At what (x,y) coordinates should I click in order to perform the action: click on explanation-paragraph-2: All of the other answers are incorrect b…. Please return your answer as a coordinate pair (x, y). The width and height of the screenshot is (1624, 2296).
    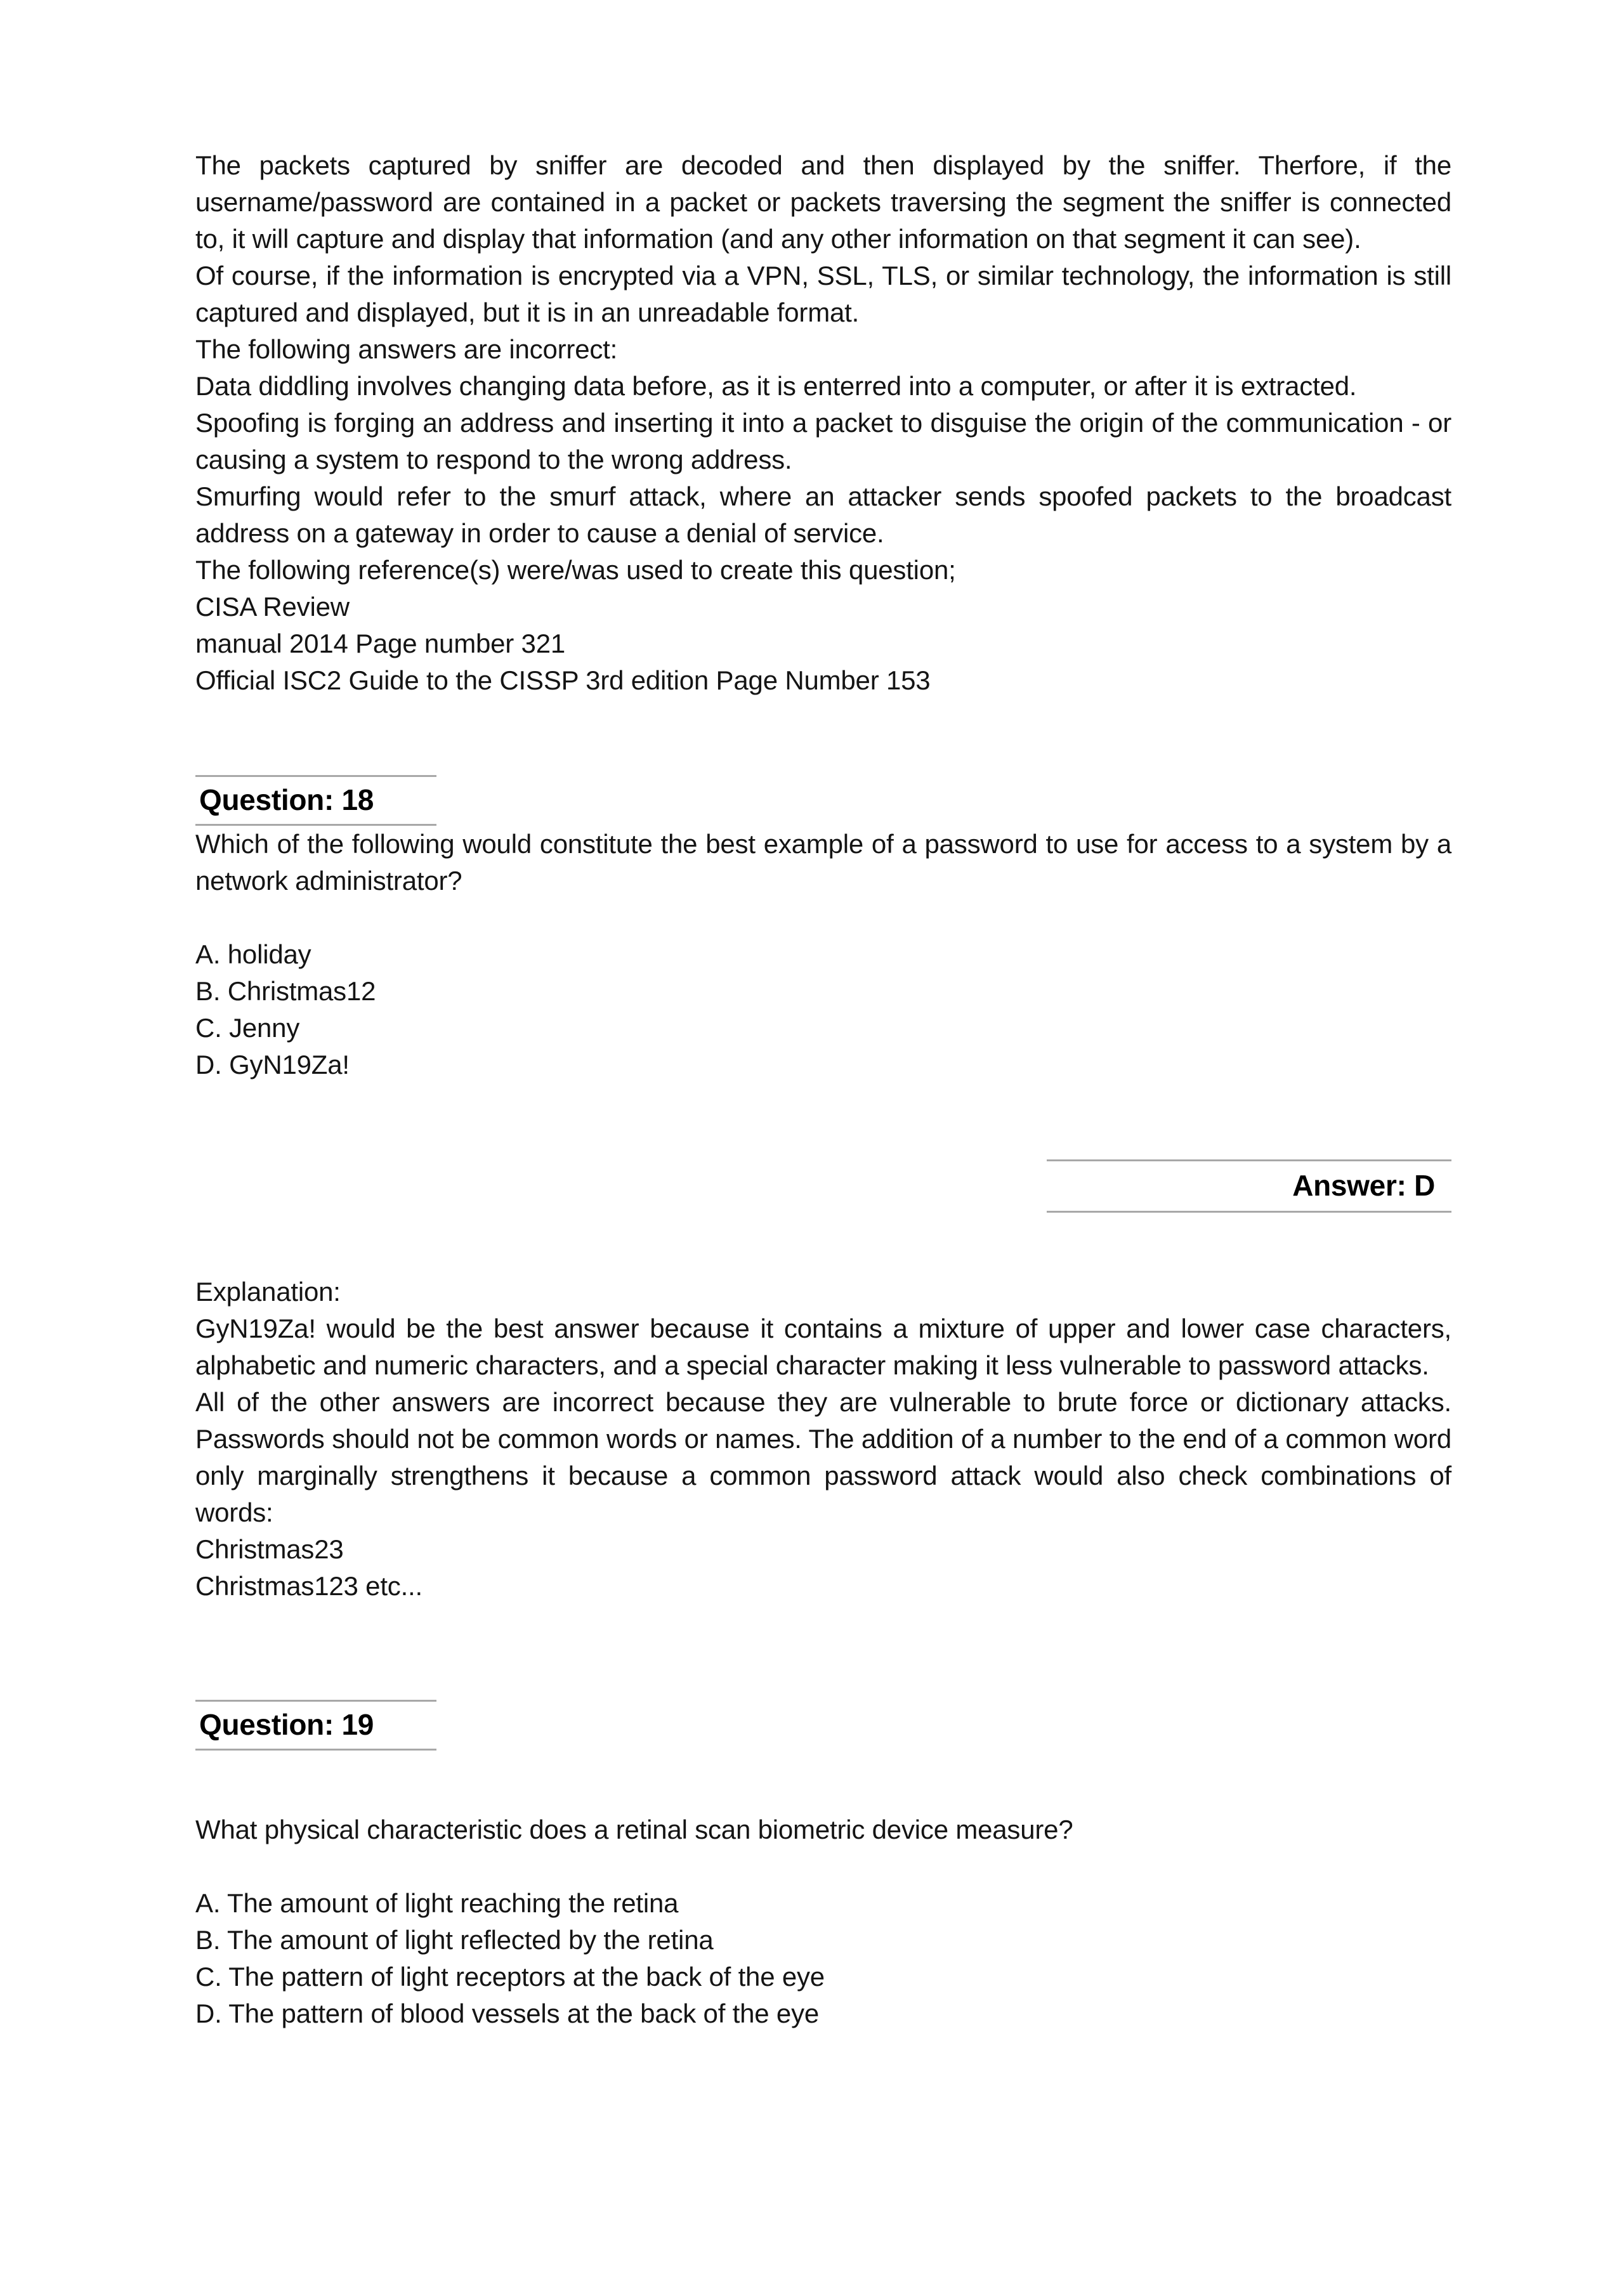
    Looking at the image, I should click on (823, 1457).